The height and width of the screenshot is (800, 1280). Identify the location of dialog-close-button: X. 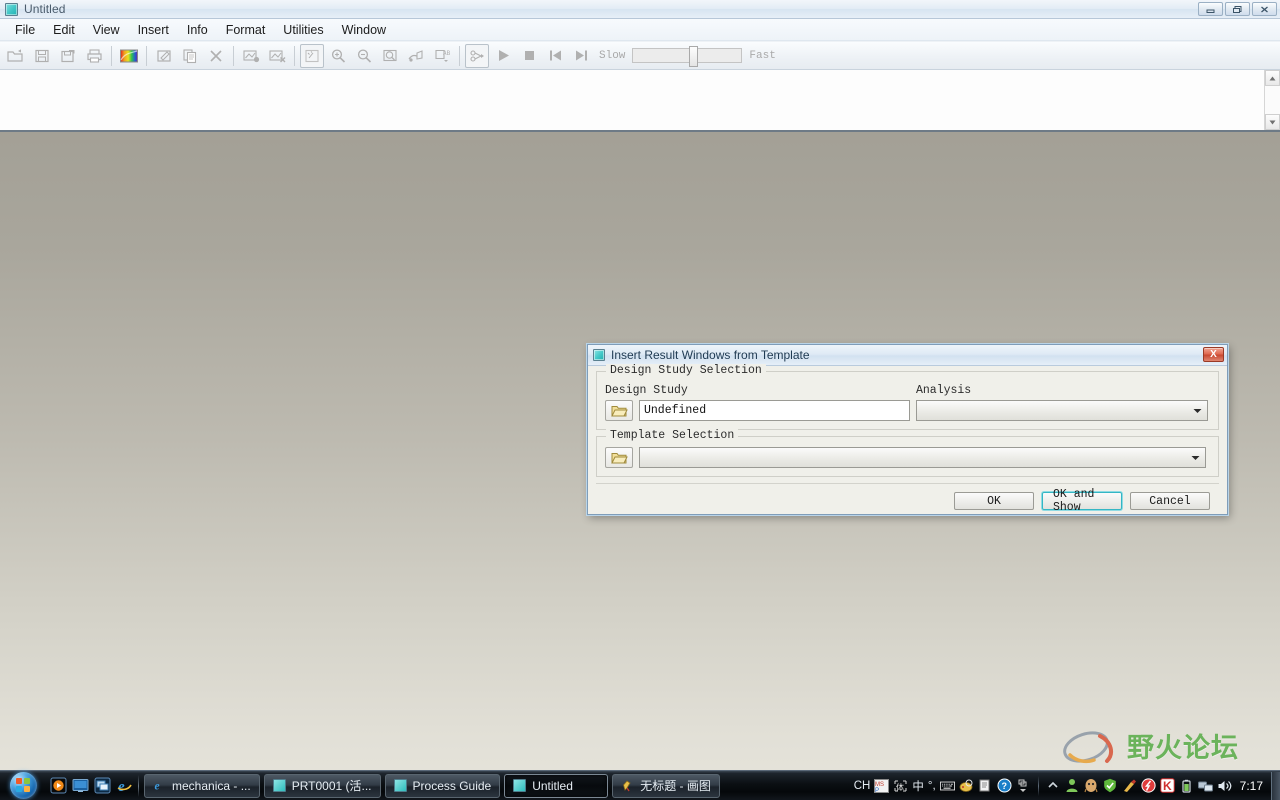
(1213, 354).